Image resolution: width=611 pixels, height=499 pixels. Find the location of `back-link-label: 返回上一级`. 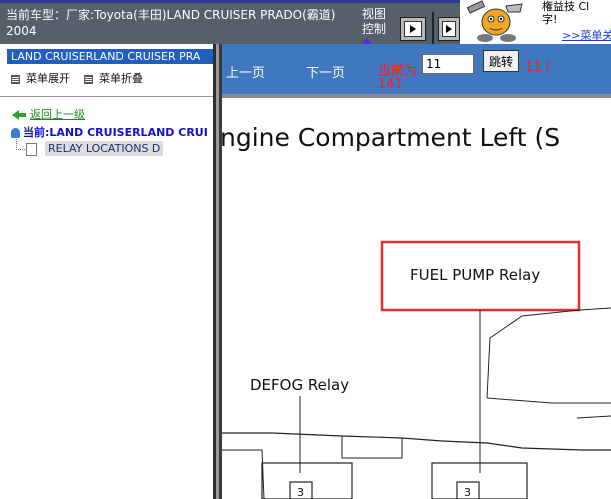

back-link-label: 返回上一级 is located at coordinates (57, 114).